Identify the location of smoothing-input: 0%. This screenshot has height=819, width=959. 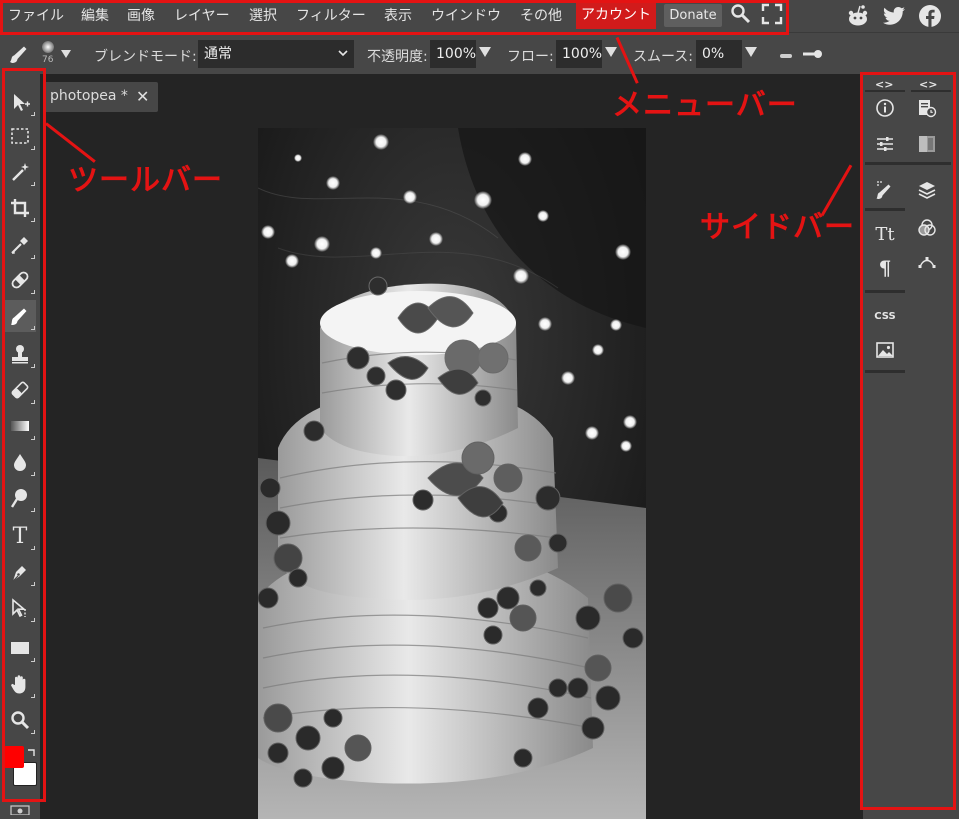
(719, 54).